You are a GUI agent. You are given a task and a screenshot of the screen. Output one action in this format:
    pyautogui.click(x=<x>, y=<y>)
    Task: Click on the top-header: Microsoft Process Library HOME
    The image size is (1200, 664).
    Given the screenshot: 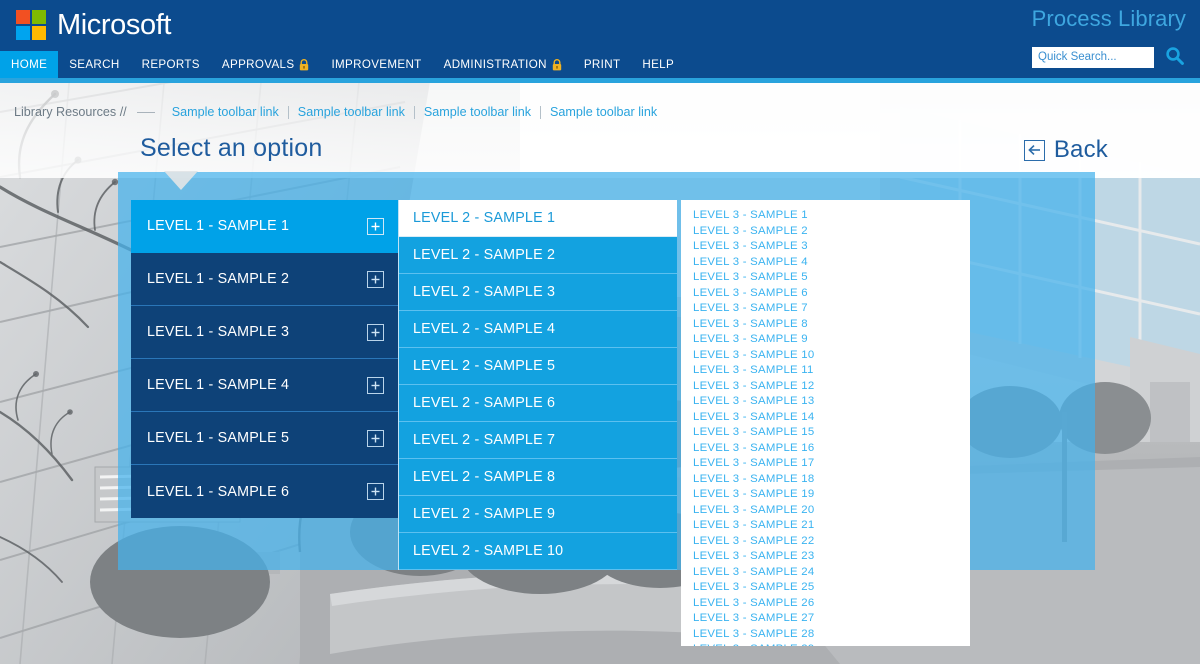 What is the action you would take?
    pyautogui.click(x=600, y=39)
    